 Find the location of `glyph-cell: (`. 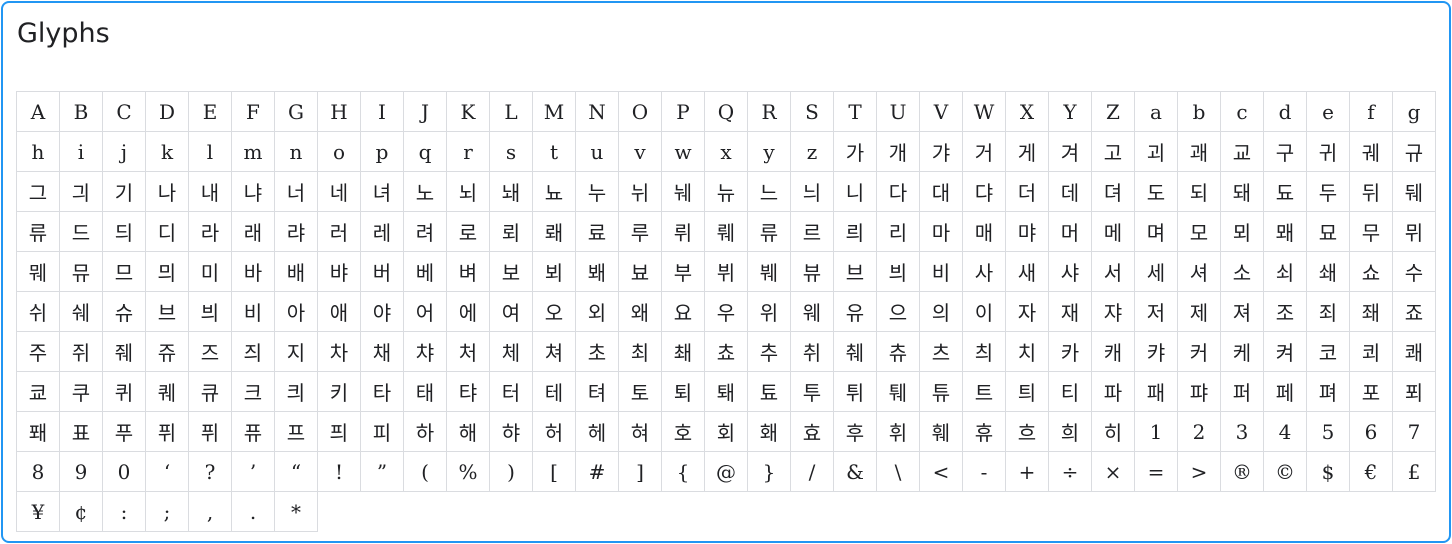

glyph-cell: ( is located at coordinates (425, 472).